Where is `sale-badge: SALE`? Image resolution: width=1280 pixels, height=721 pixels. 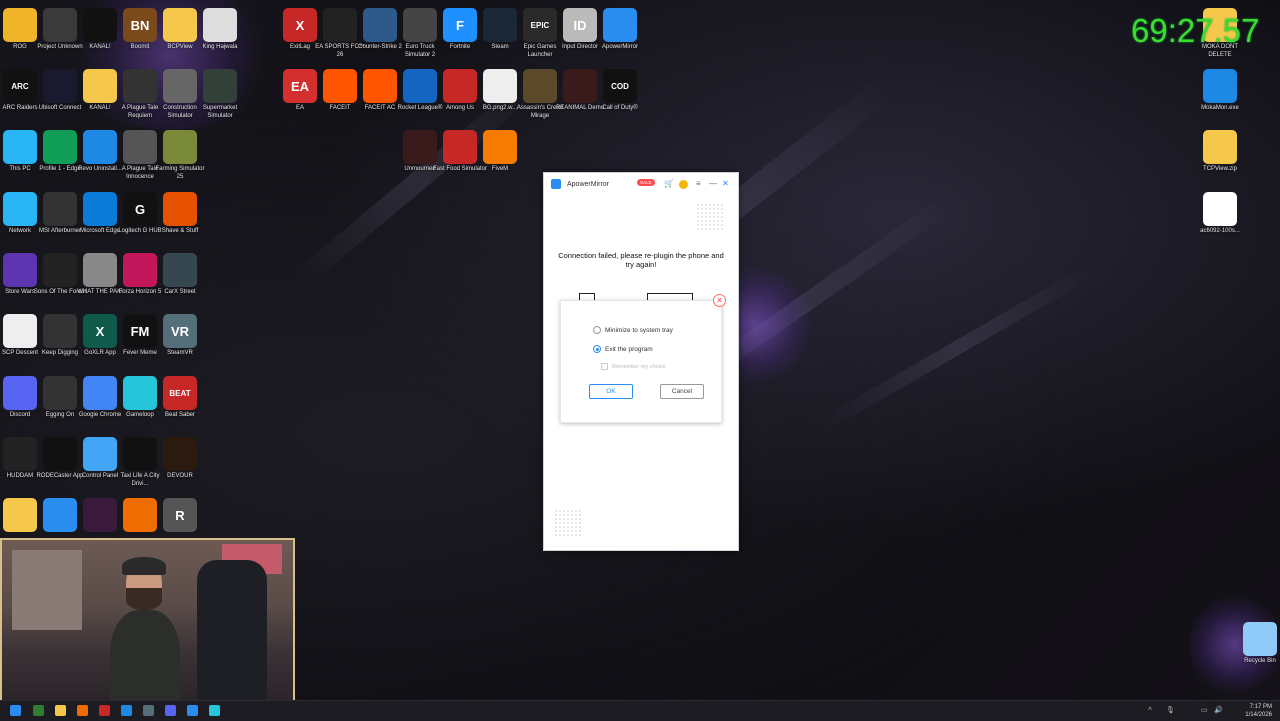
sale-badge: SALE is located at coordinates (646, 182).